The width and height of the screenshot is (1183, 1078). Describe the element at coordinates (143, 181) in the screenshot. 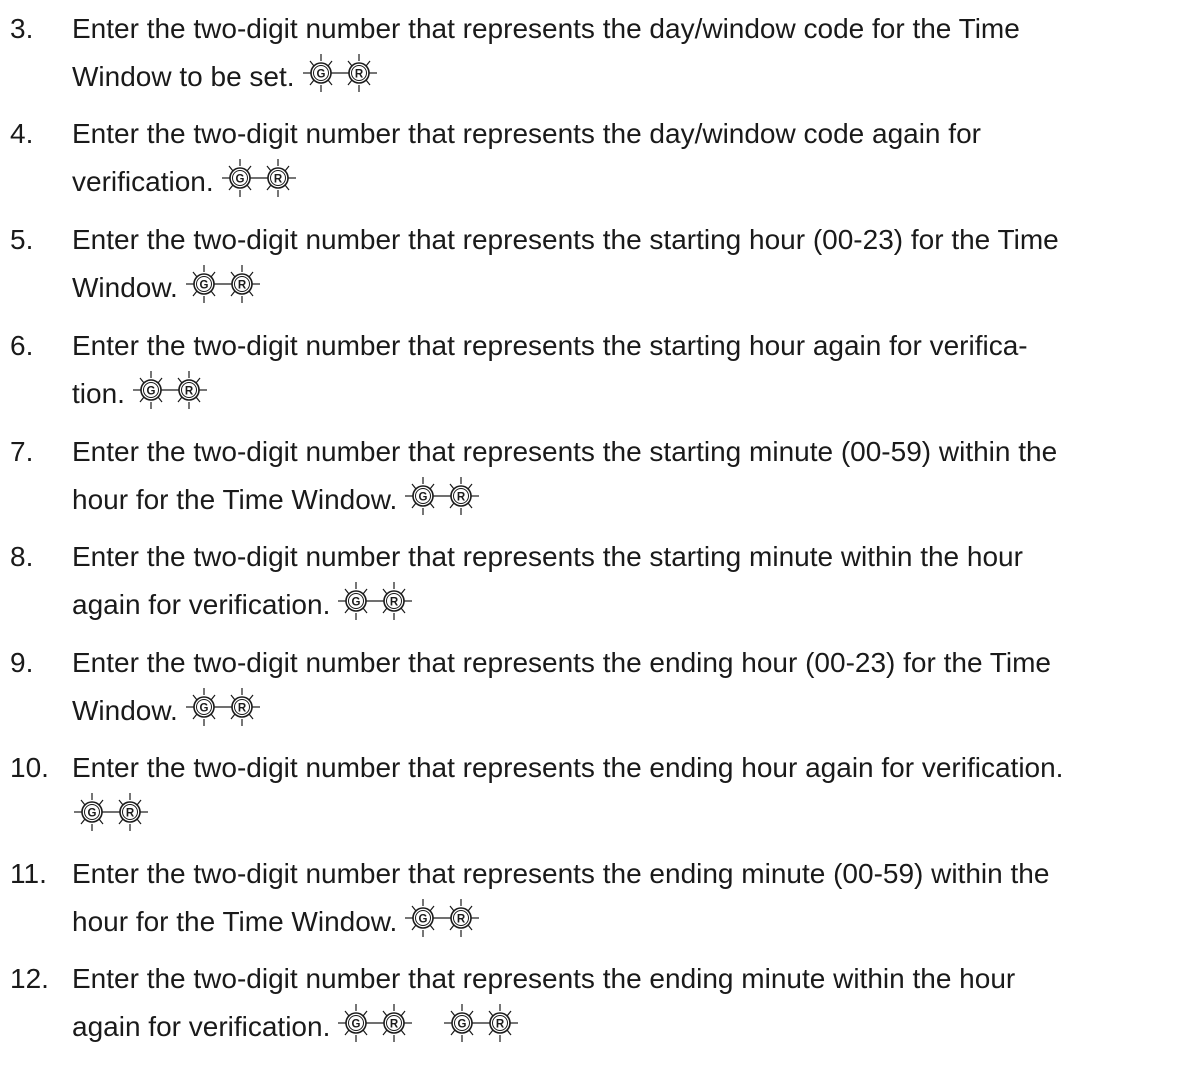

I see `step-text-line-2: verification.` at that location.